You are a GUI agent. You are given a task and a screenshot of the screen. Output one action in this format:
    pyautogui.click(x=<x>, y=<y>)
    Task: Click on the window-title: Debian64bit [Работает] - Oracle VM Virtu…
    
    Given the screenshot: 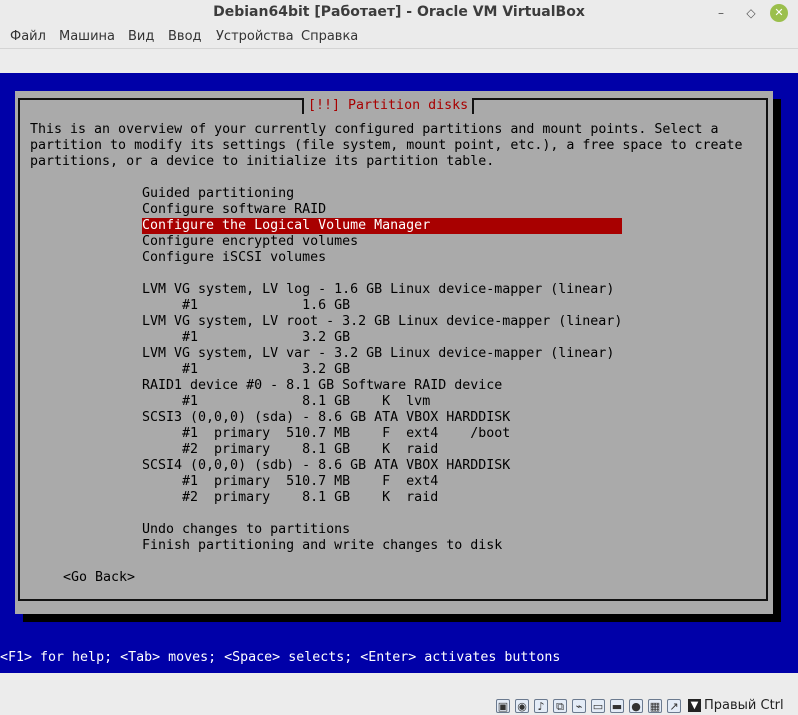 What is the action you would take?
    pyautogui.click(x=399, y=12)
    